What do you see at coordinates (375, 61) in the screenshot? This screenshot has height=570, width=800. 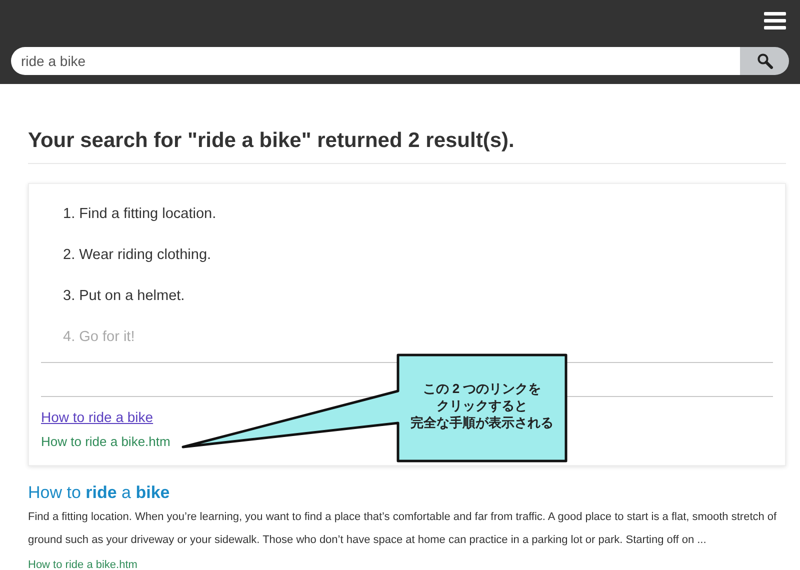 I see `search-field: ride a bike` at bounding box center [375, 61].